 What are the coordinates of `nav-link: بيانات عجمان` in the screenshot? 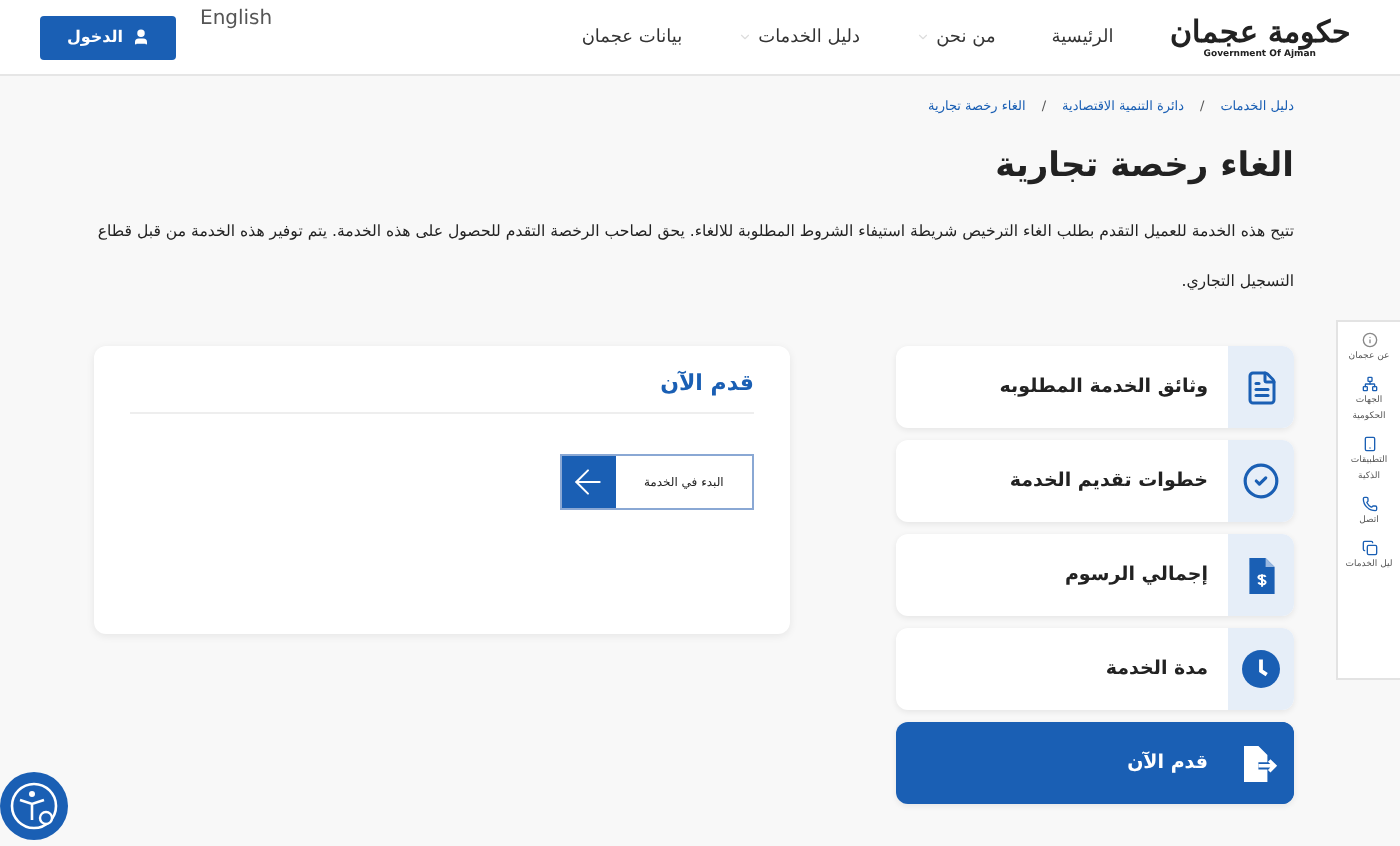 It's located at (632, 37).